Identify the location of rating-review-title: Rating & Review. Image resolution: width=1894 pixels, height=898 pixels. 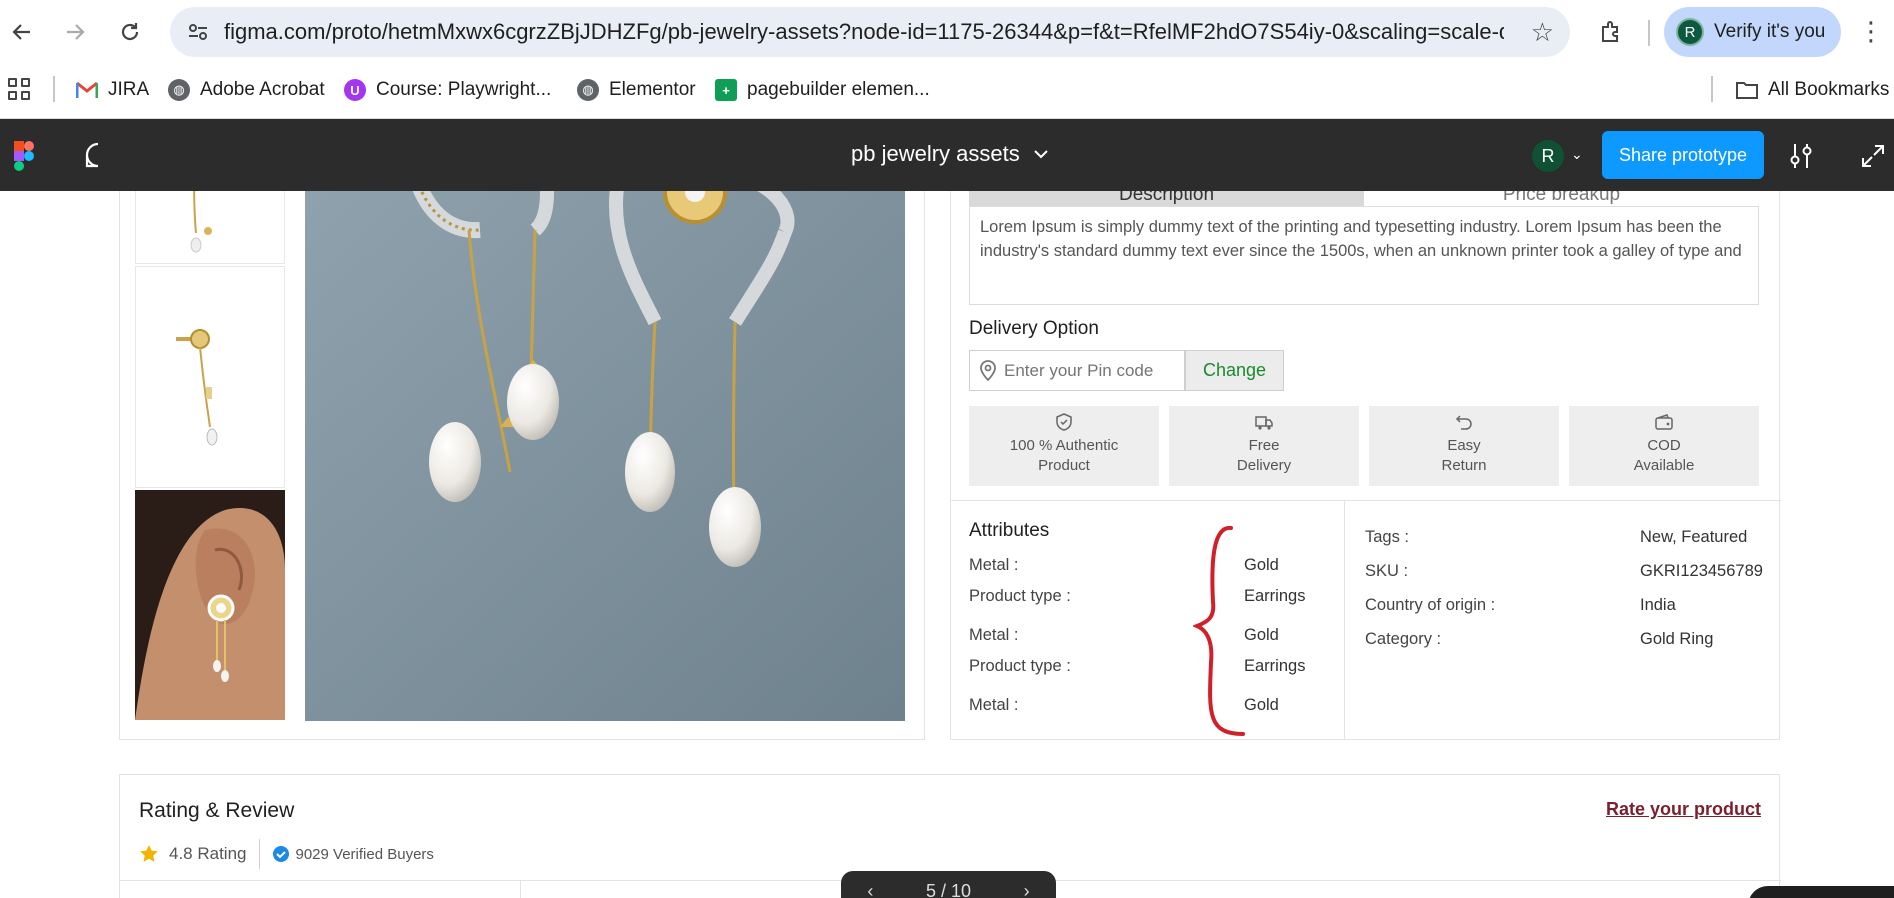
(217, 810).